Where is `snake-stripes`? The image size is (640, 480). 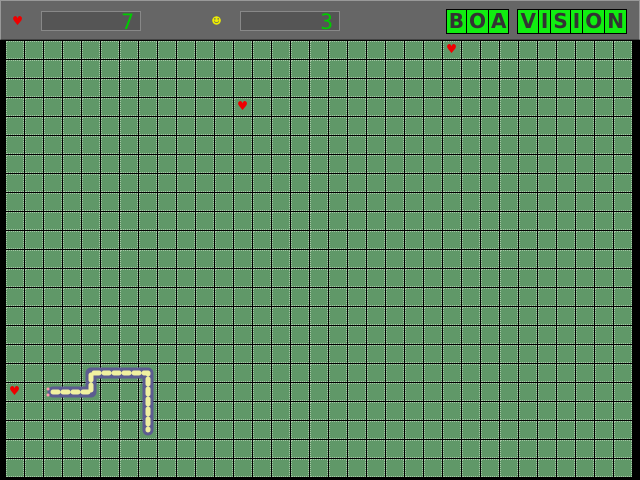
snake-stripes is located at coordinates (100, 401).